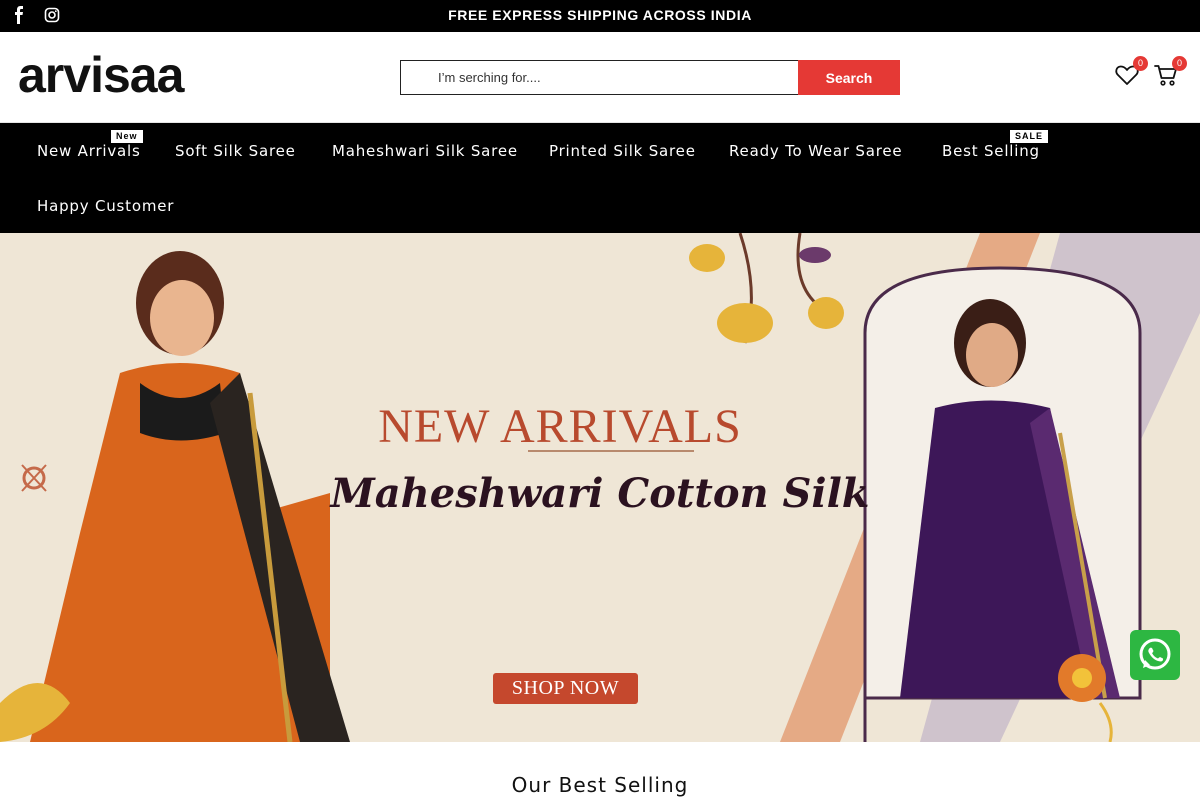  What do you see at coordinates (1029, 136) in the screenshot?
I see `sale-tag-badge: SALE` at bounding box center [1029, 136].